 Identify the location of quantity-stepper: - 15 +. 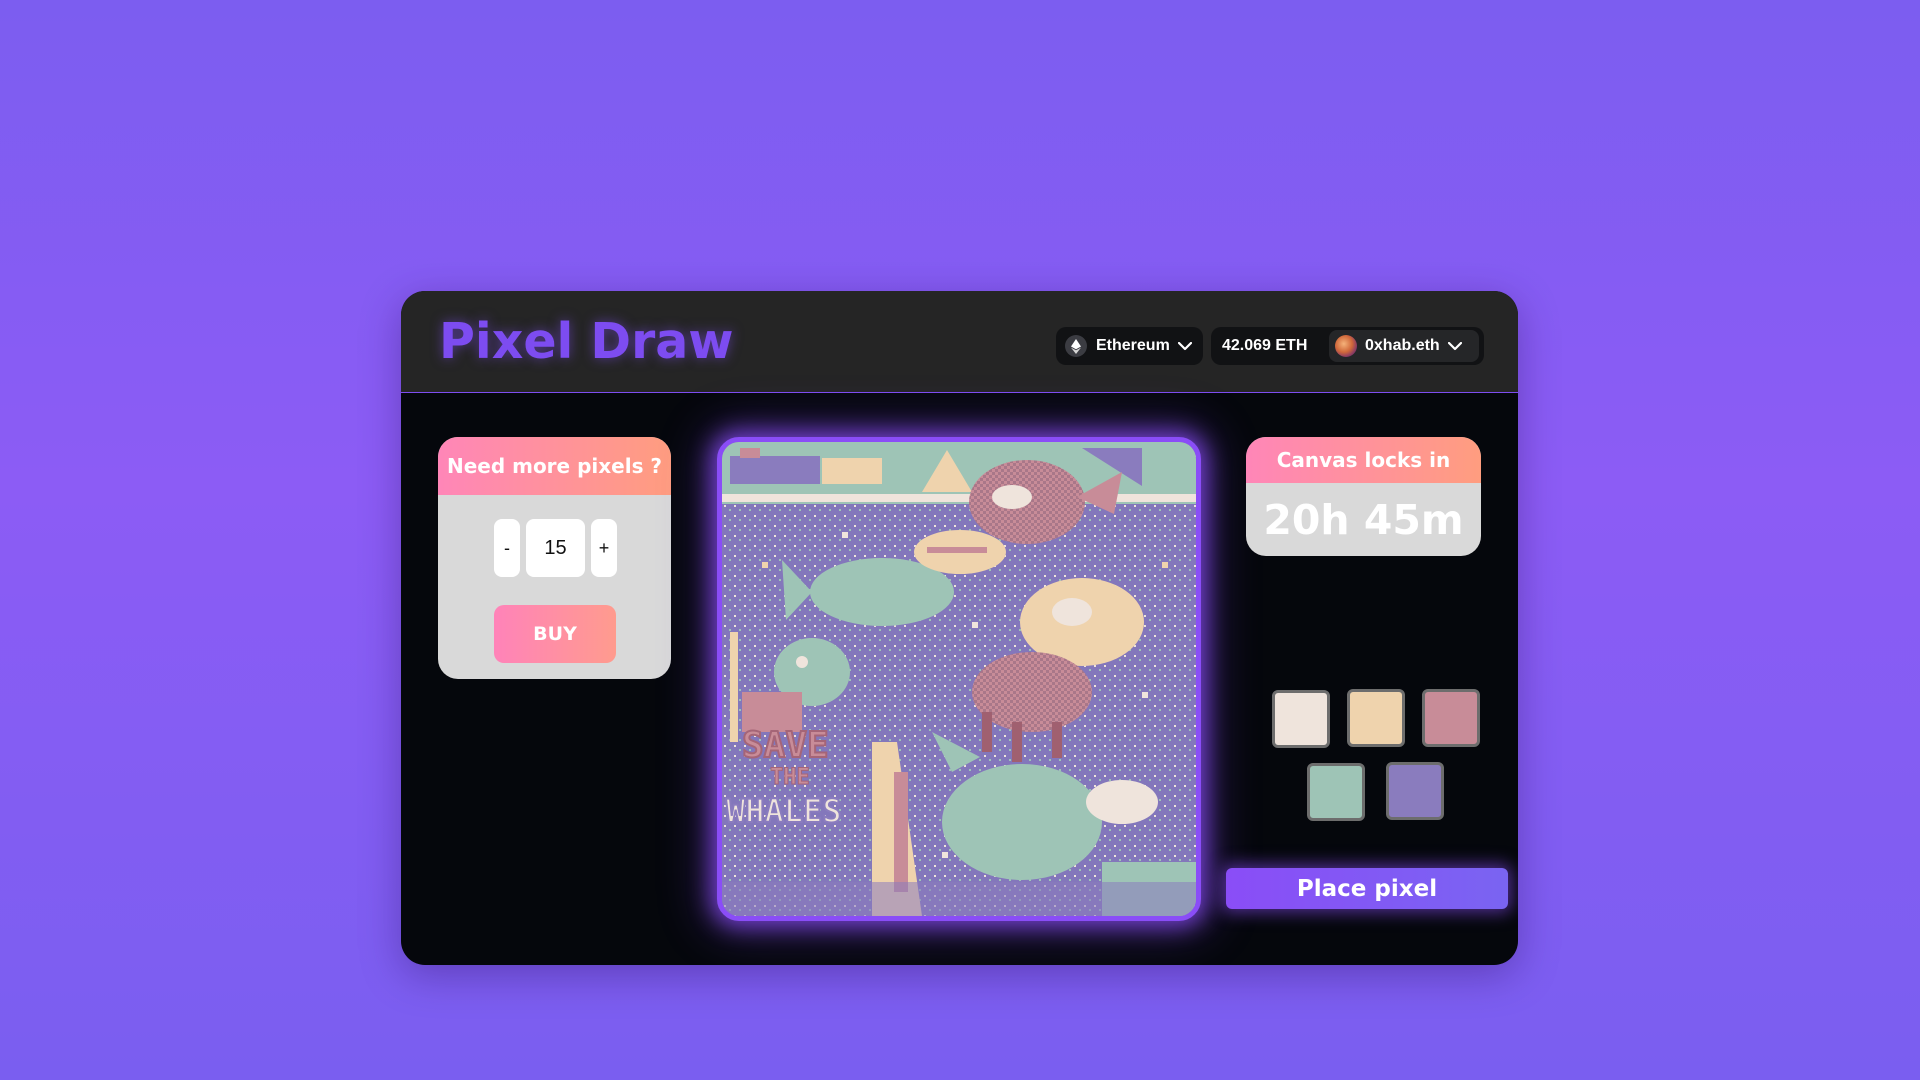
(555, 548).